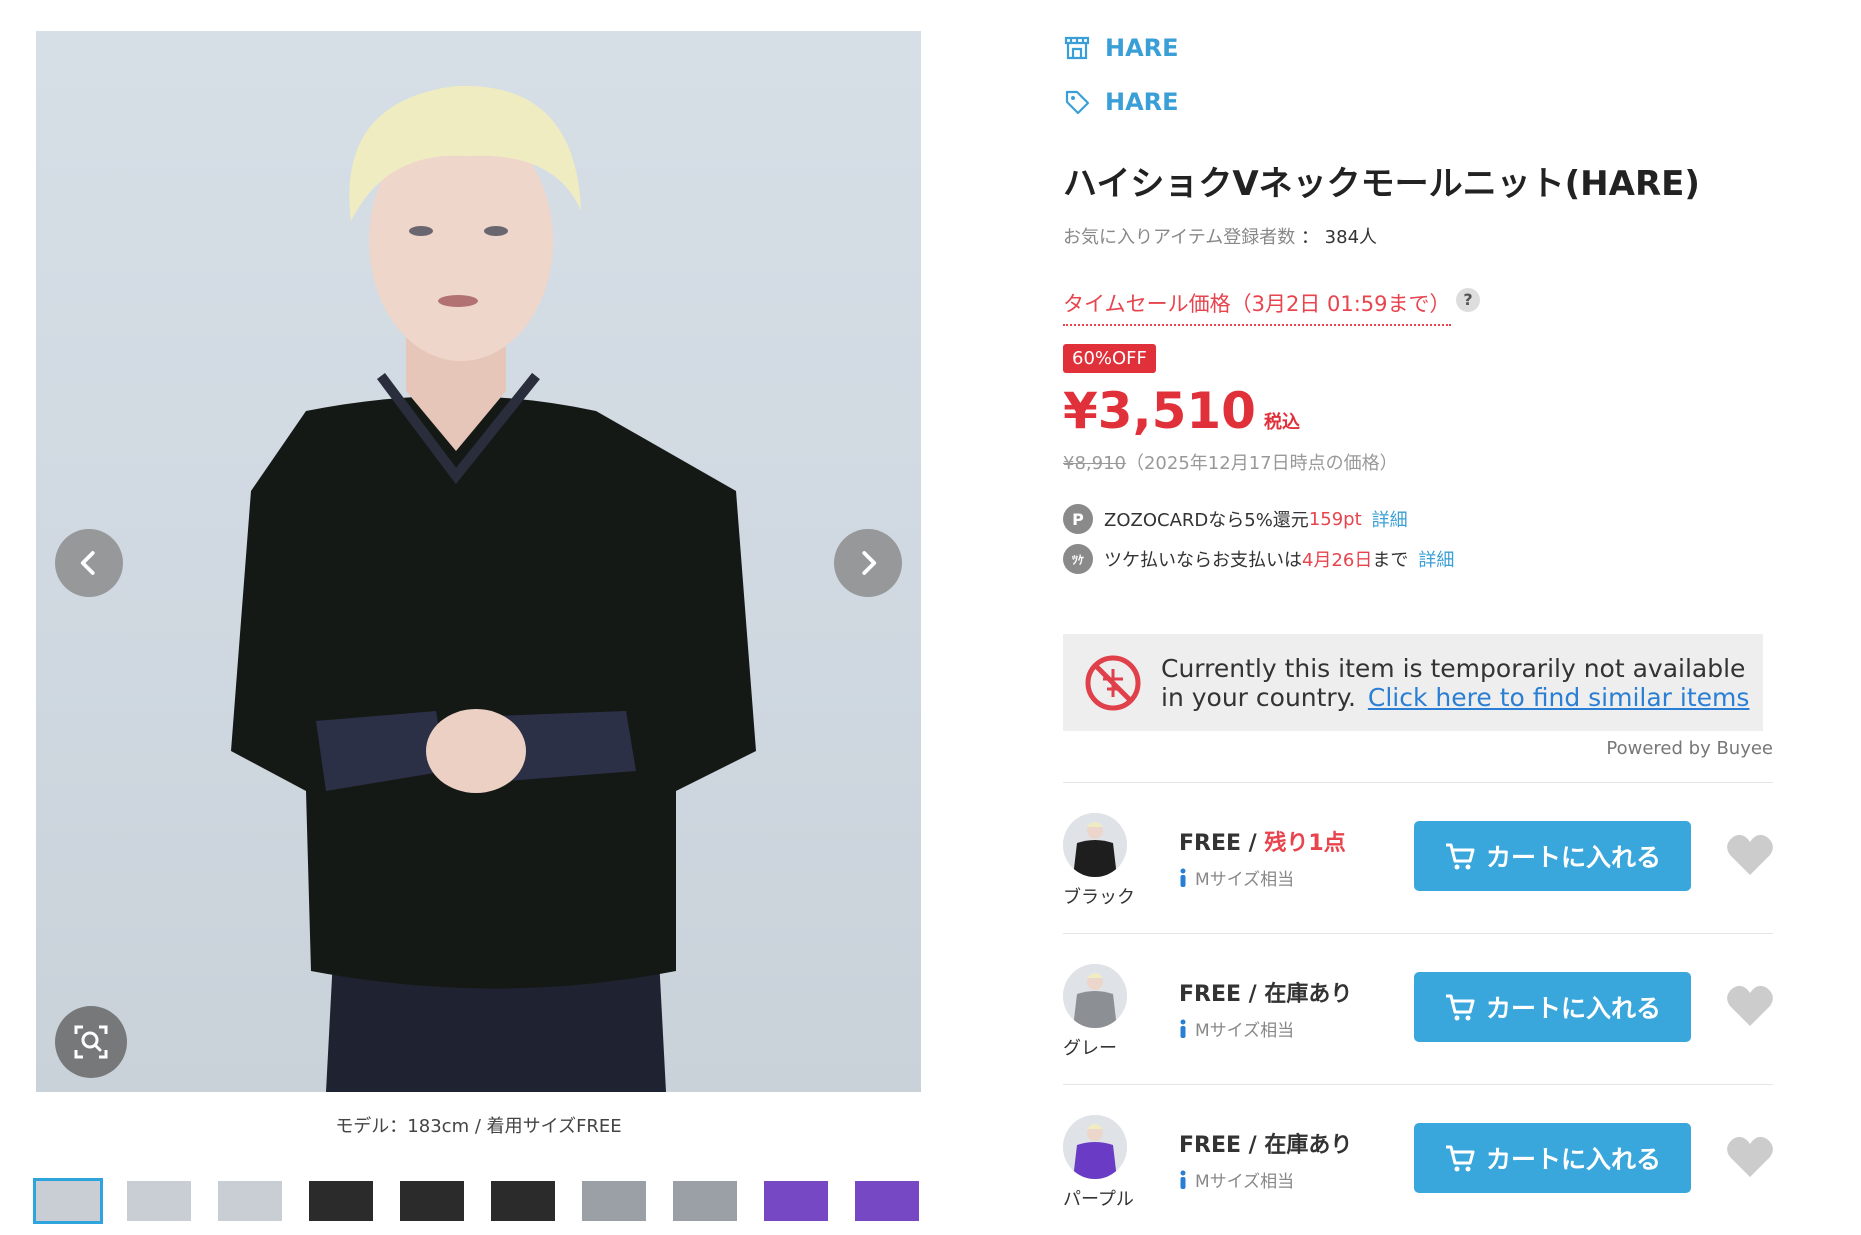 The height and width of the screenshot is (1235, 1861). What do you see at coordinates (1335, 519) in the screenshot?
I see `perk-highlight: 159pt` at bounding box center [1335, 519].